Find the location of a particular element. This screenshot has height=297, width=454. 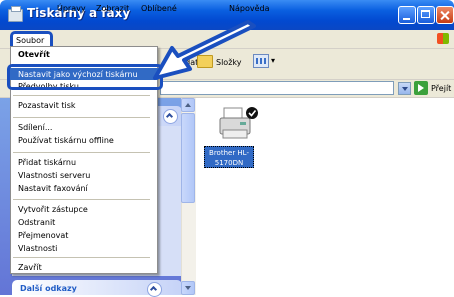

scrollbar-thumb is located at coordinates (188, 158).